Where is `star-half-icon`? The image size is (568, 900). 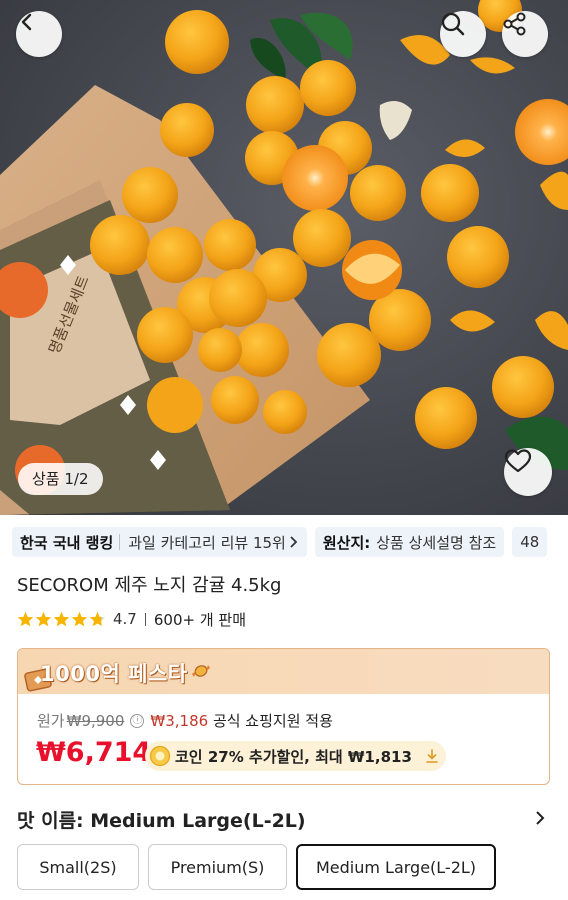 star-half-icon is located at coordinates (97, 619).